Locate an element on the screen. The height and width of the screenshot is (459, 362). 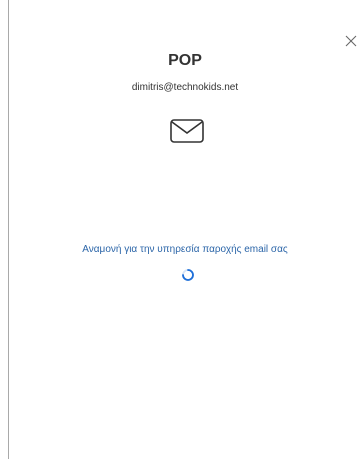
envelope-icon is located at coordinates (187, 131).